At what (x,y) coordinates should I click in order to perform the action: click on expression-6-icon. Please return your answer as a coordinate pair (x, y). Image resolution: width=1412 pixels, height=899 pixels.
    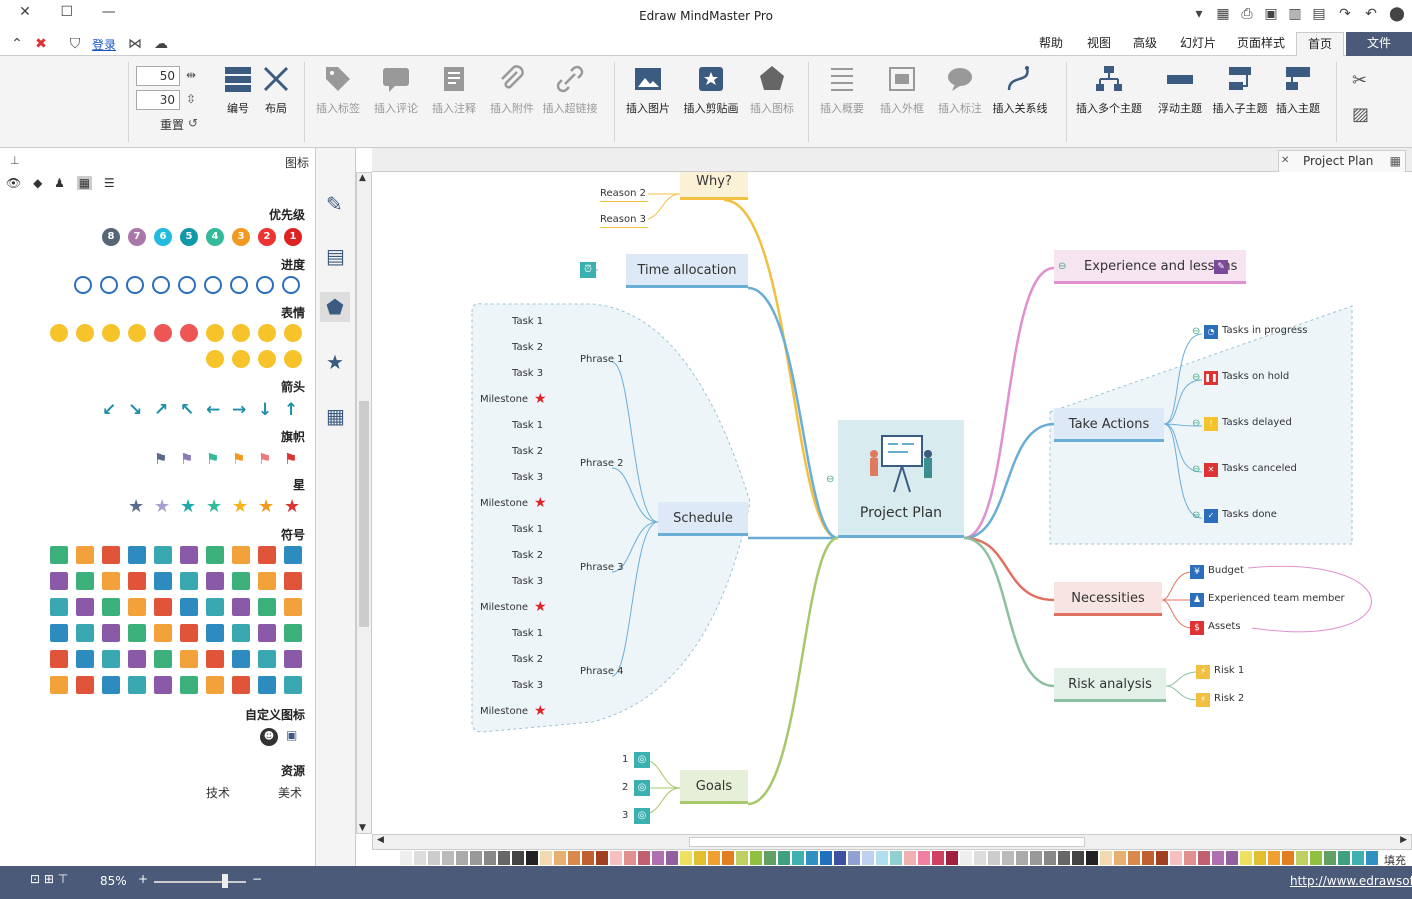
    Looking at the image, I should click on (137, 333).